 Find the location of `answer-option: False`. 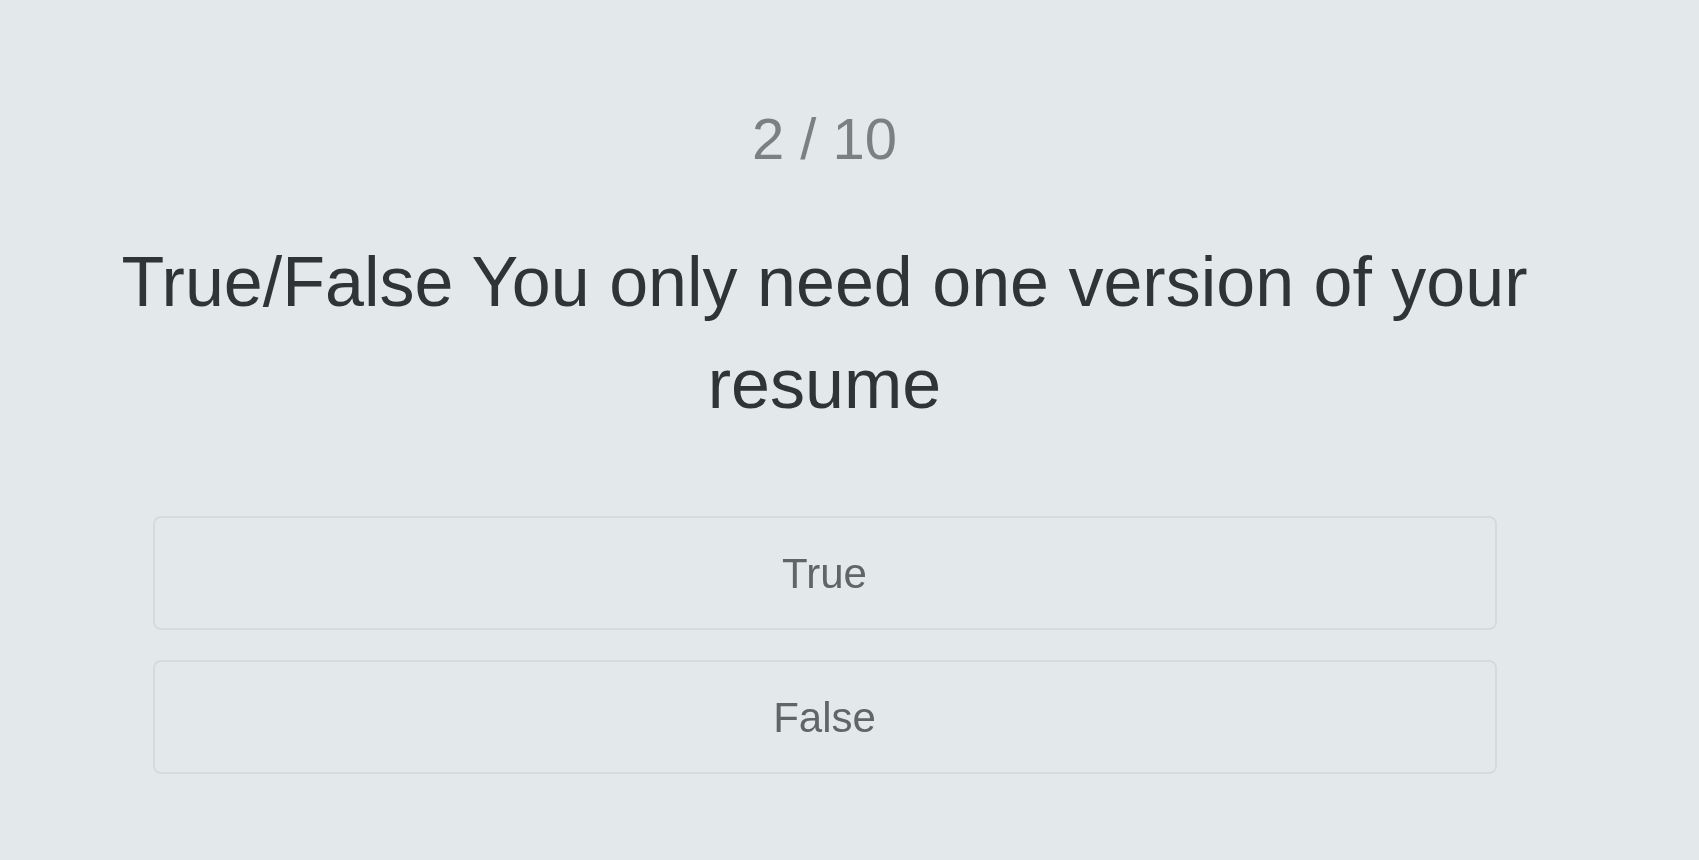

answer-option: False is located at coordinates (824, 717).